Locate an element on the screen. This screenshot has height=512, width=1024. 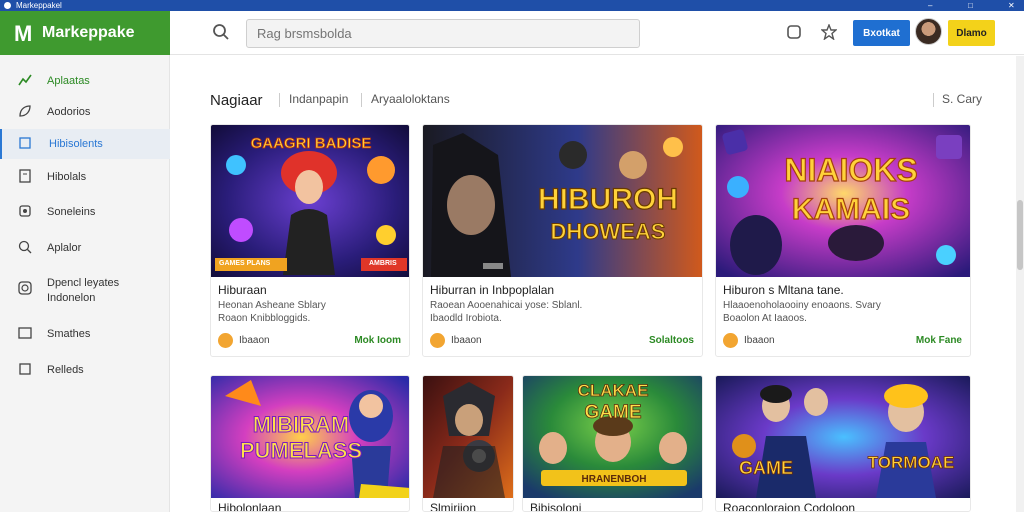
game-title-art: CLAKAE GAME is located at coordinates (613, 402).